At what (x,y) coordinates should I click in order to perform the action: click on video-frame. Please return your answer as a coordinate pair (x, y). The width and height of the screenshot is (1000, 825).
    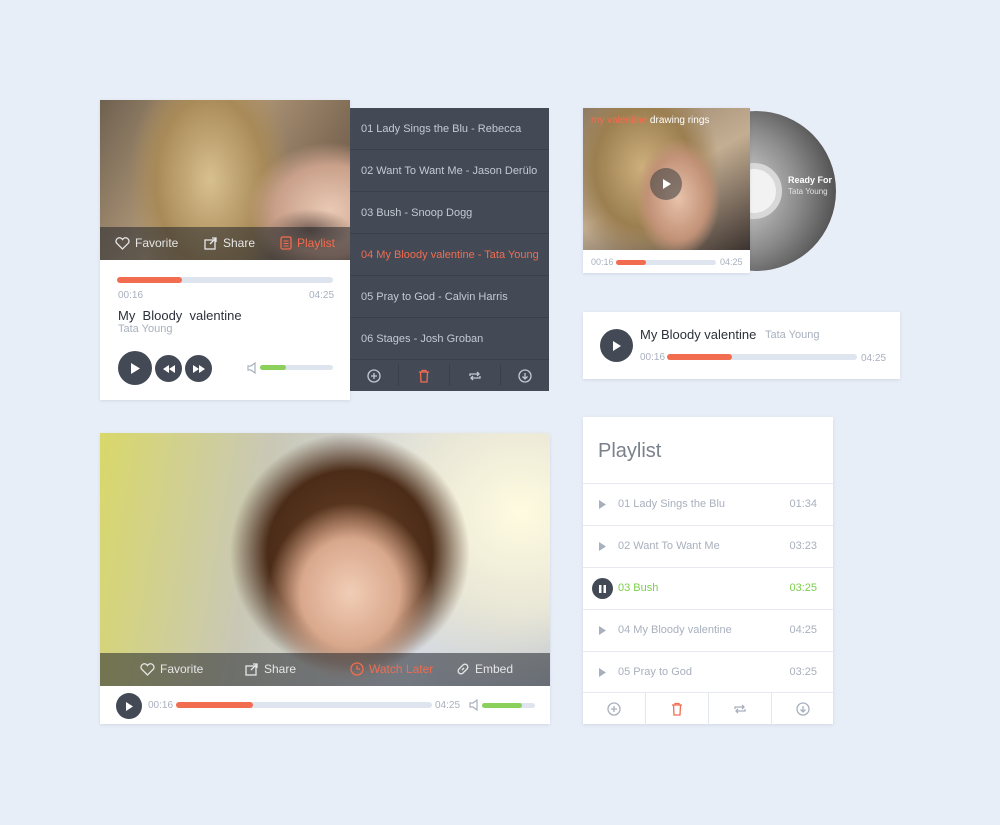
    Looking at the image, I should click on (325, 559).